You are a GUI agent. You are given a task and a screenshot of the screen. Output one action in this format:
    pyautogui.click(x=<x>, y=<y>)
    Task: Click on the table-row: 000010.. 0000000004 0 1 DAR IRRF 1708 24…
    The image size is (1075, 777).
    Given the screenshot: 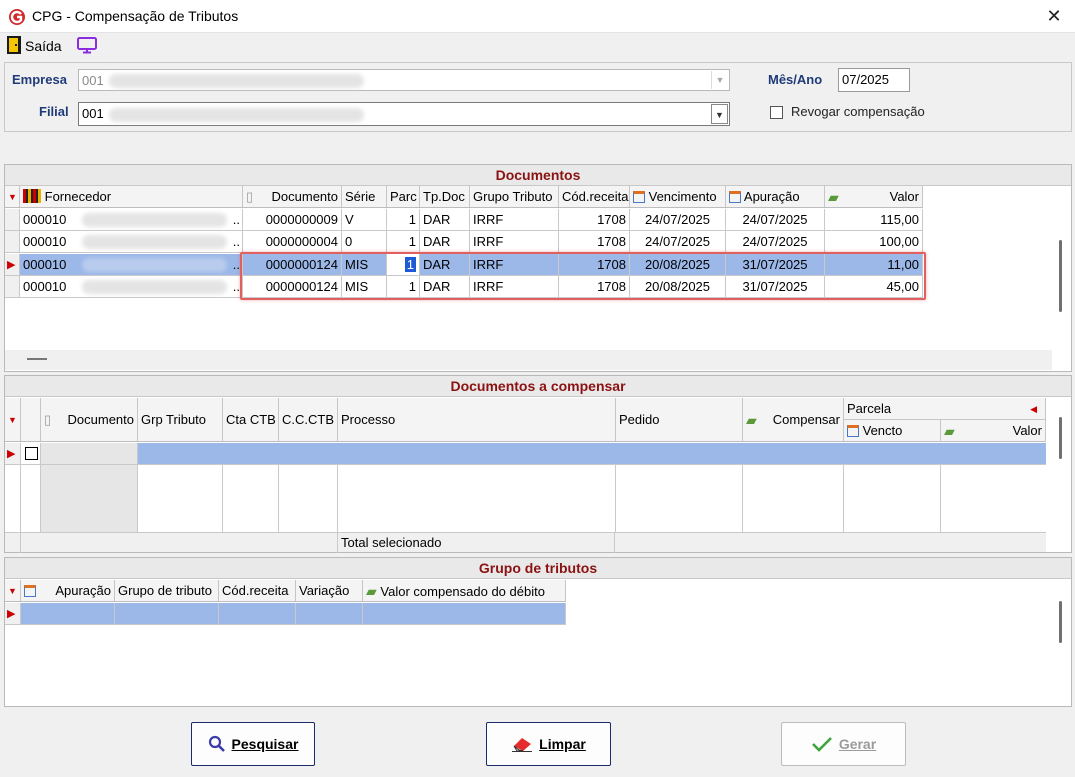 What is the action you would take?
    pyautogui.click(x=464, y=242)
    